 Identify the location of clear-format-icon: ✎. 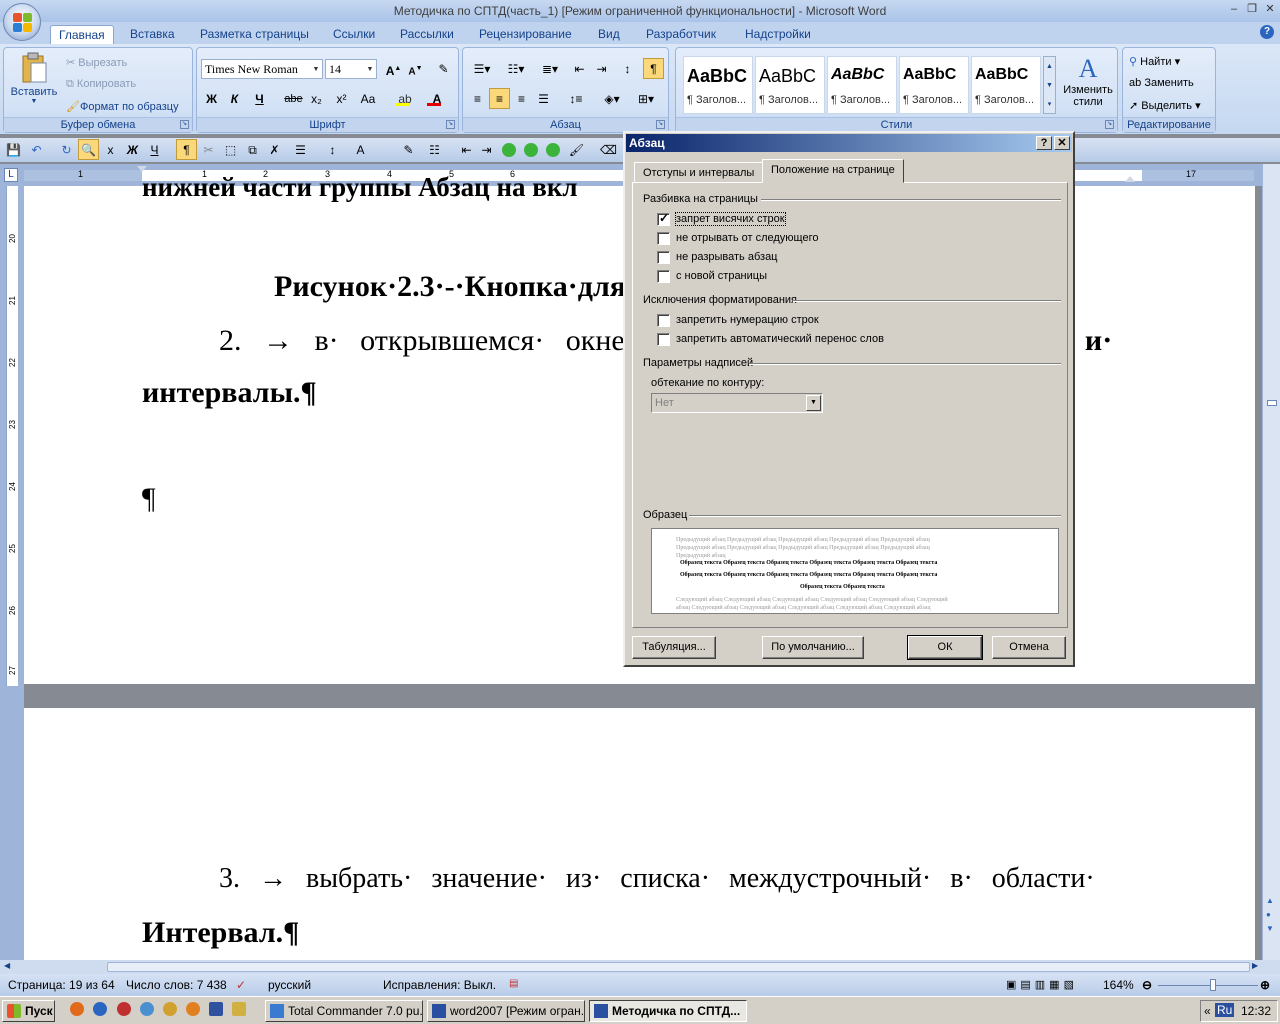
(443, 68).